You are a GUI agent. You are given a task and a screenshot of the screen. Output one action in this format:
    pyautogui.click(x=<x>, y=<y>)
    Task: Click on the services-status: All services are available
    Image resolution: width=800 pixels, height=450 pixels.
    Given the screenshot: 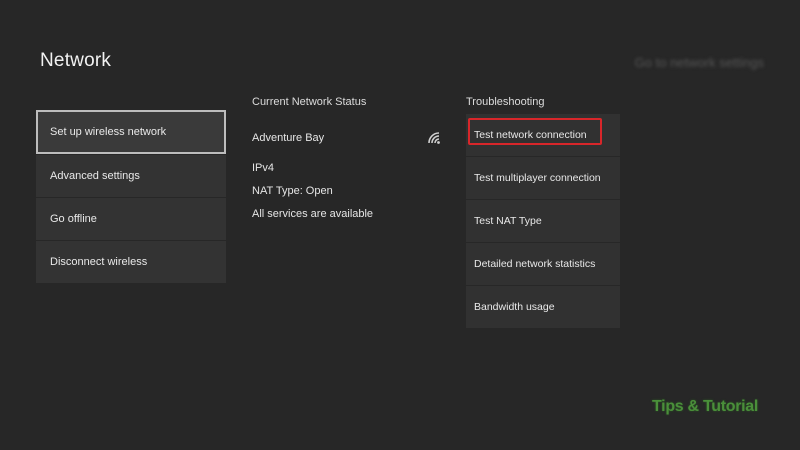 What is the action you would take?
    pyautogui.click(x=313, y=214)
    